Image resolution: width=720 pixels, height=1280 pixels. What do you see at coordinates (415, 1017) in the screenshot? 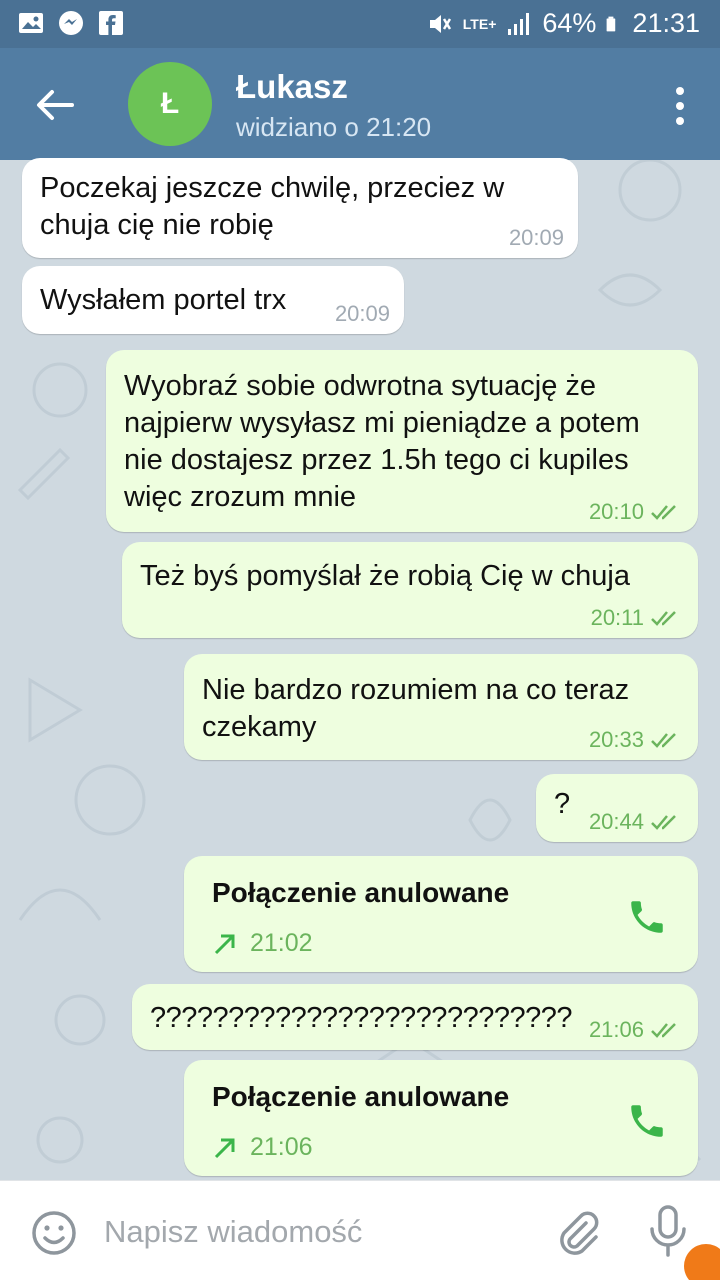
I see `message-bubble-outgoing: ??????????????????????????? 21:06` at bounding box center [415, 1017].